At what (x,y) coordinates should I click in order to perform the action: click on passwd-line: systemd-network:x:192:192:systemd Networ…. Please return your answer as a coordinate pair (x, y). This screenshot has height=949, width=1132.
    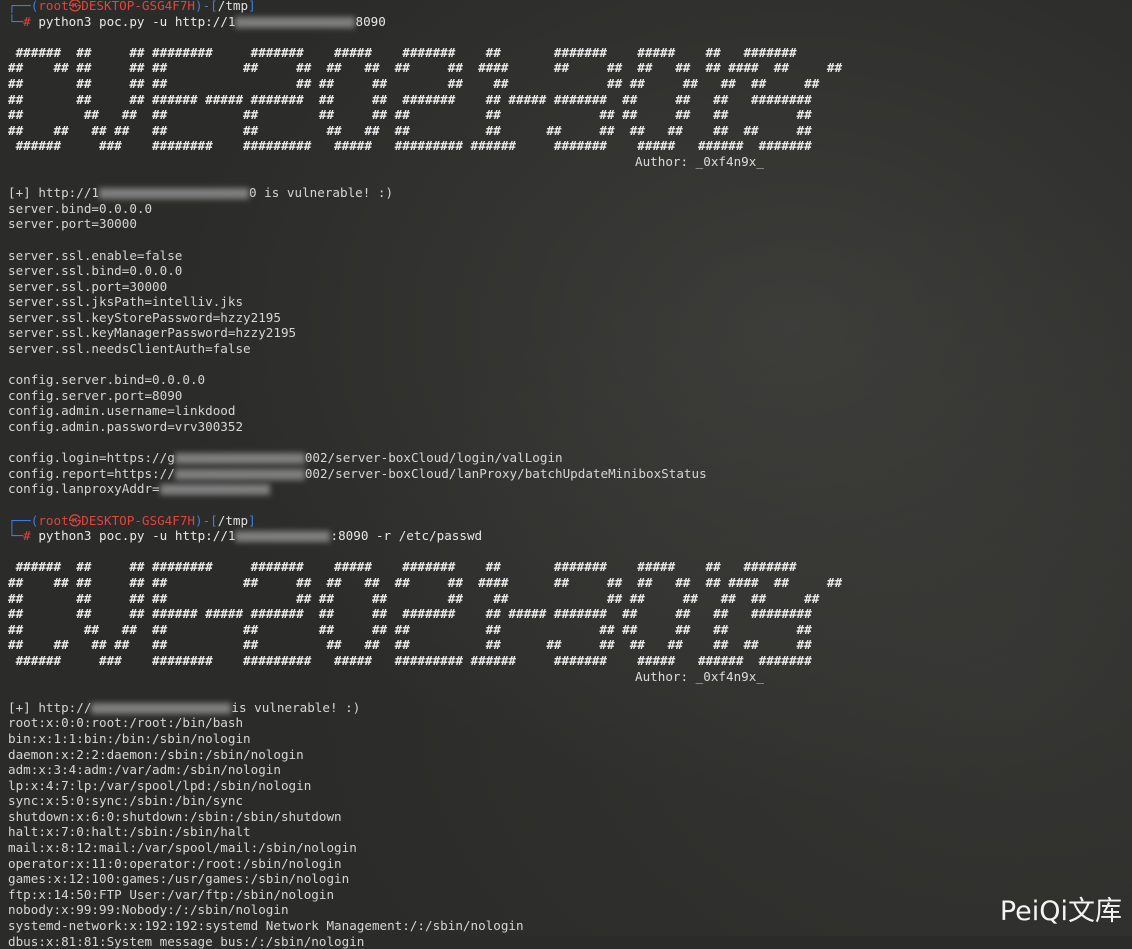
    Looking at the image, I should click on (266, 926).